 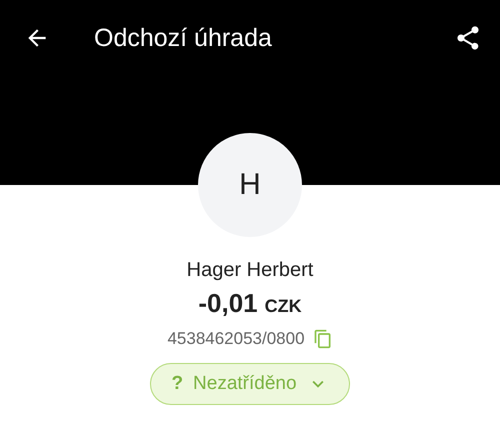 I want to click on screen-title: Odchozí úhrada, so click(x=183, y=38).